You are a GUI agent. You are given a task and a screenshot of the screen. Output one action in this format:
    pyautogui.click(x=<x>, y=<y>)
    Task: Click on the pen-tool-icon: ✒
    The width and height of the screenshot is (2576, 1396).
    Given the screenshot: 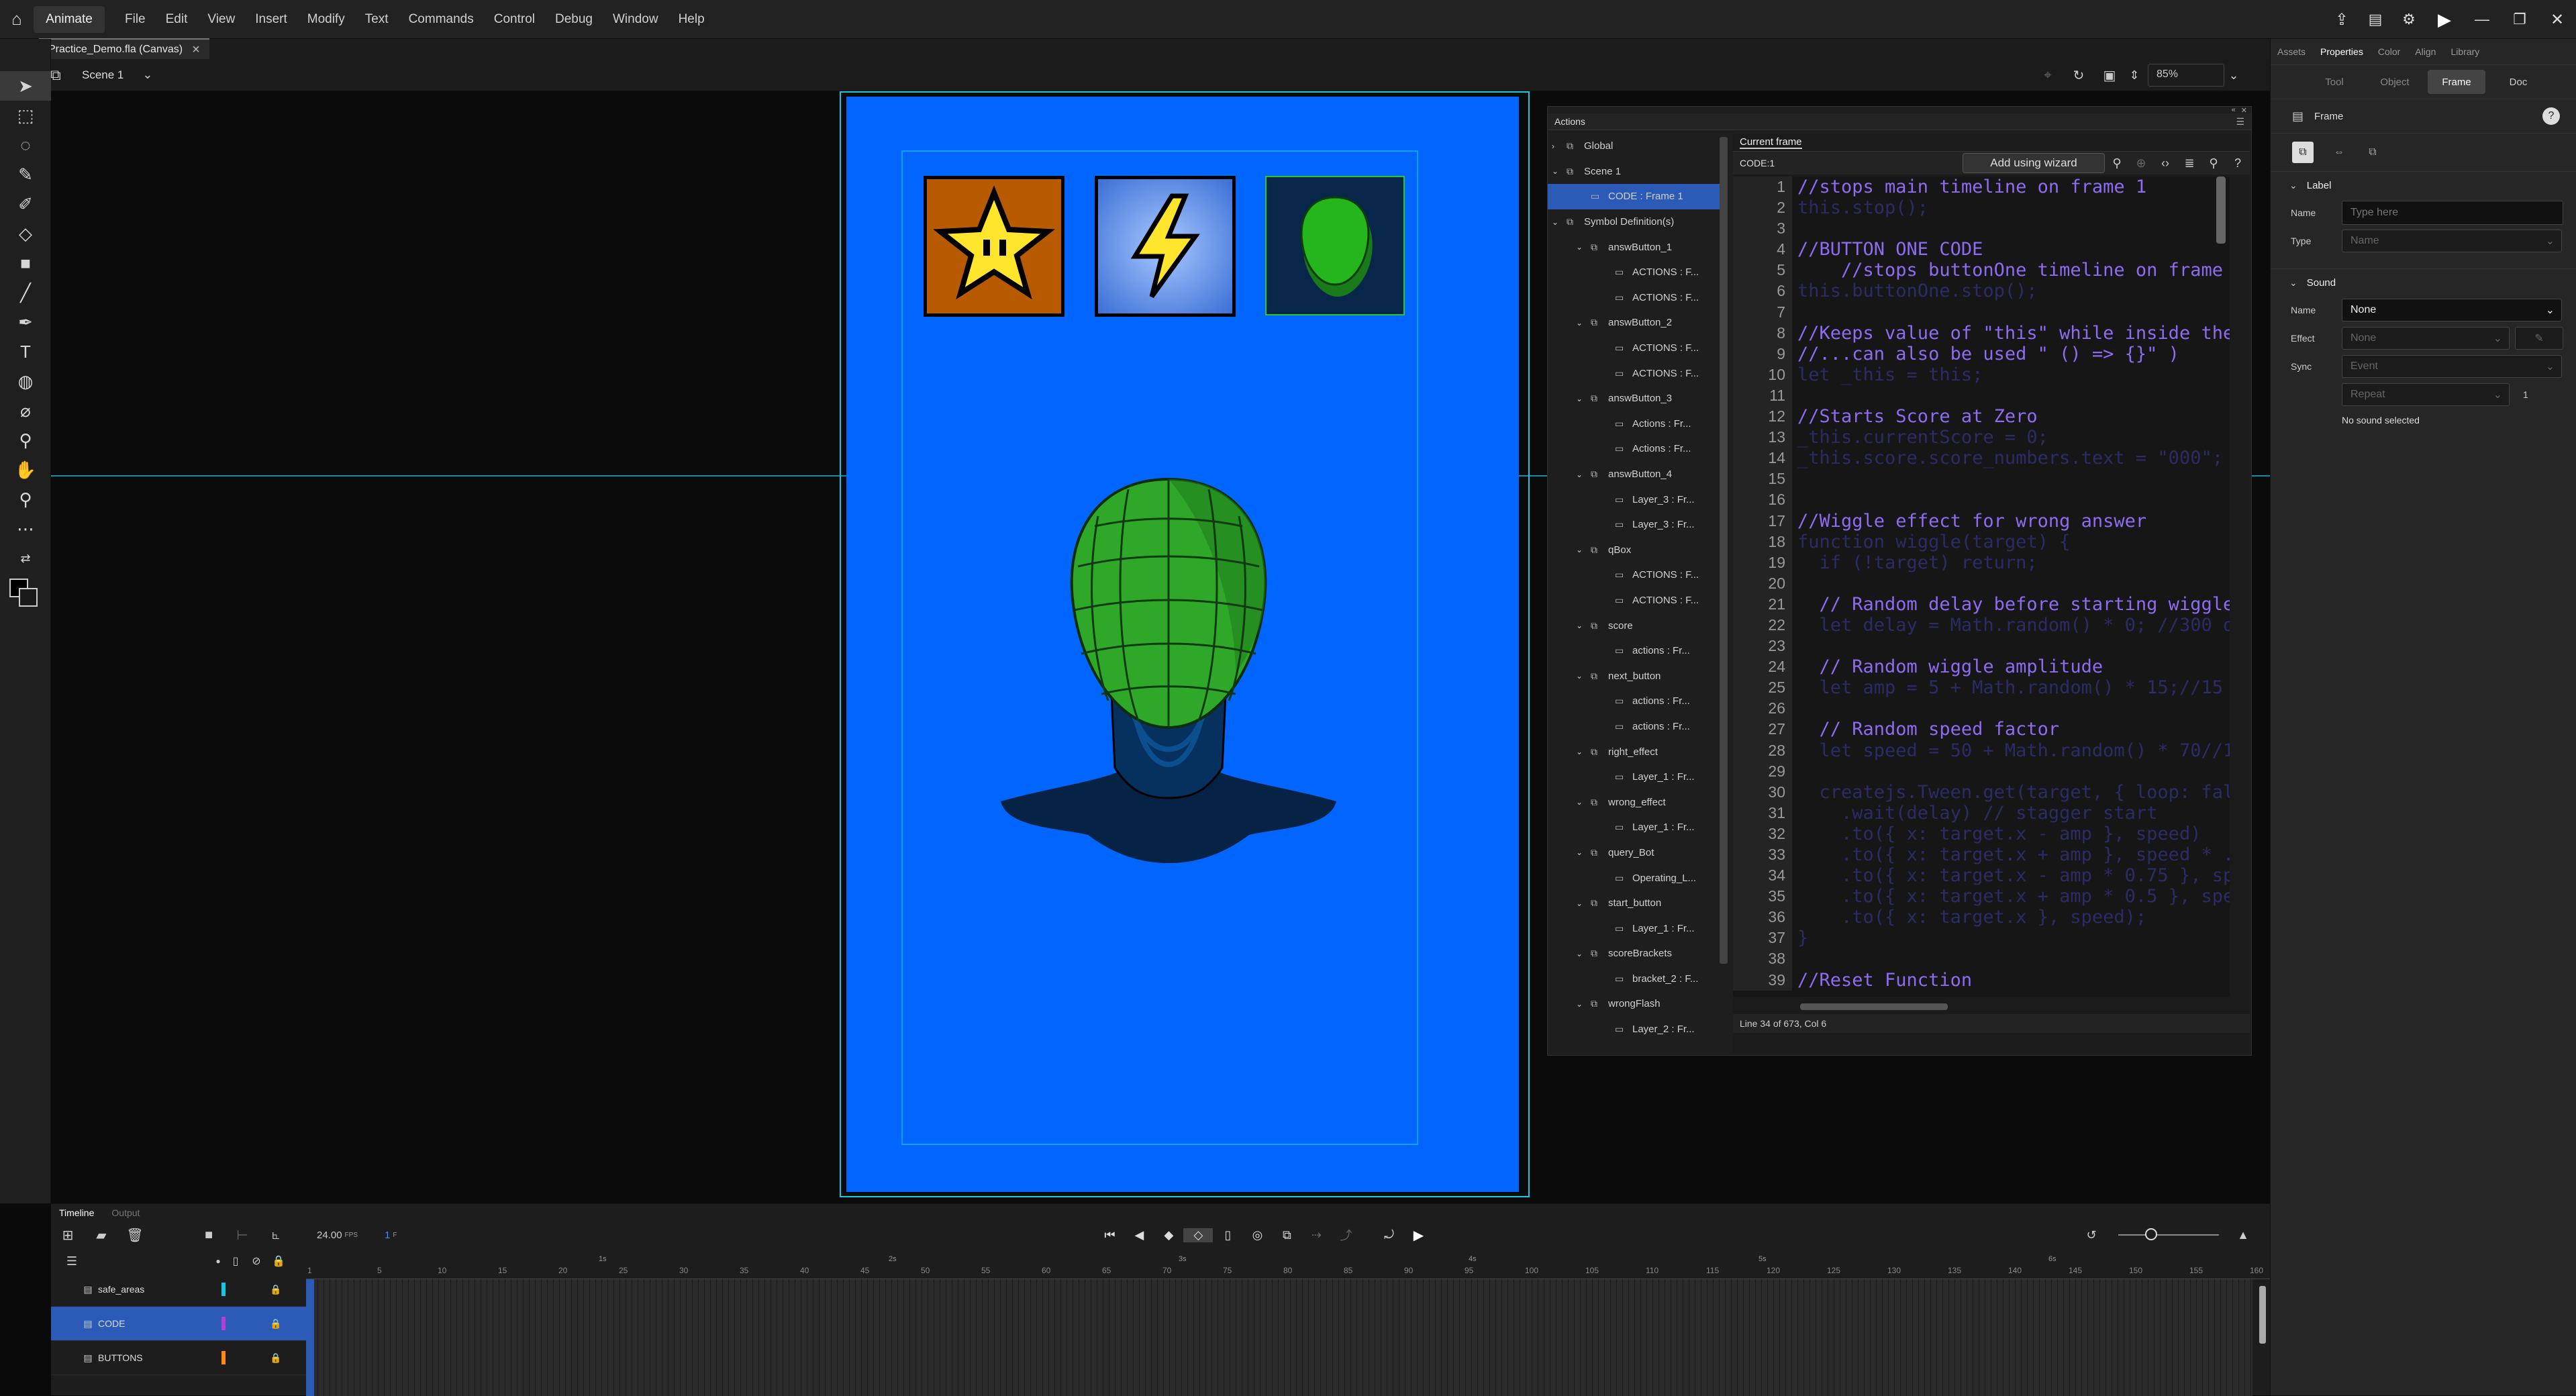 What is the action you would take?
    pyautogui.click(x=25, y=322)
    